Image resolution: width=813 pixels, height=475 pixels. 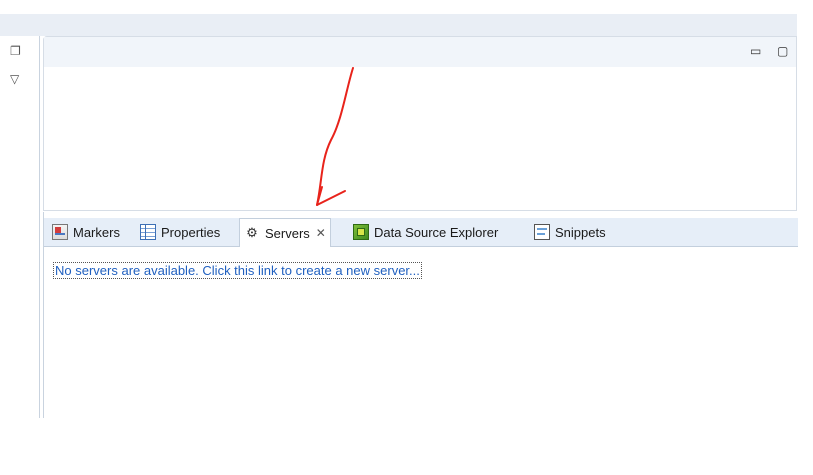 I want to click on close-icon: ✕, so click(x=321, y=233).